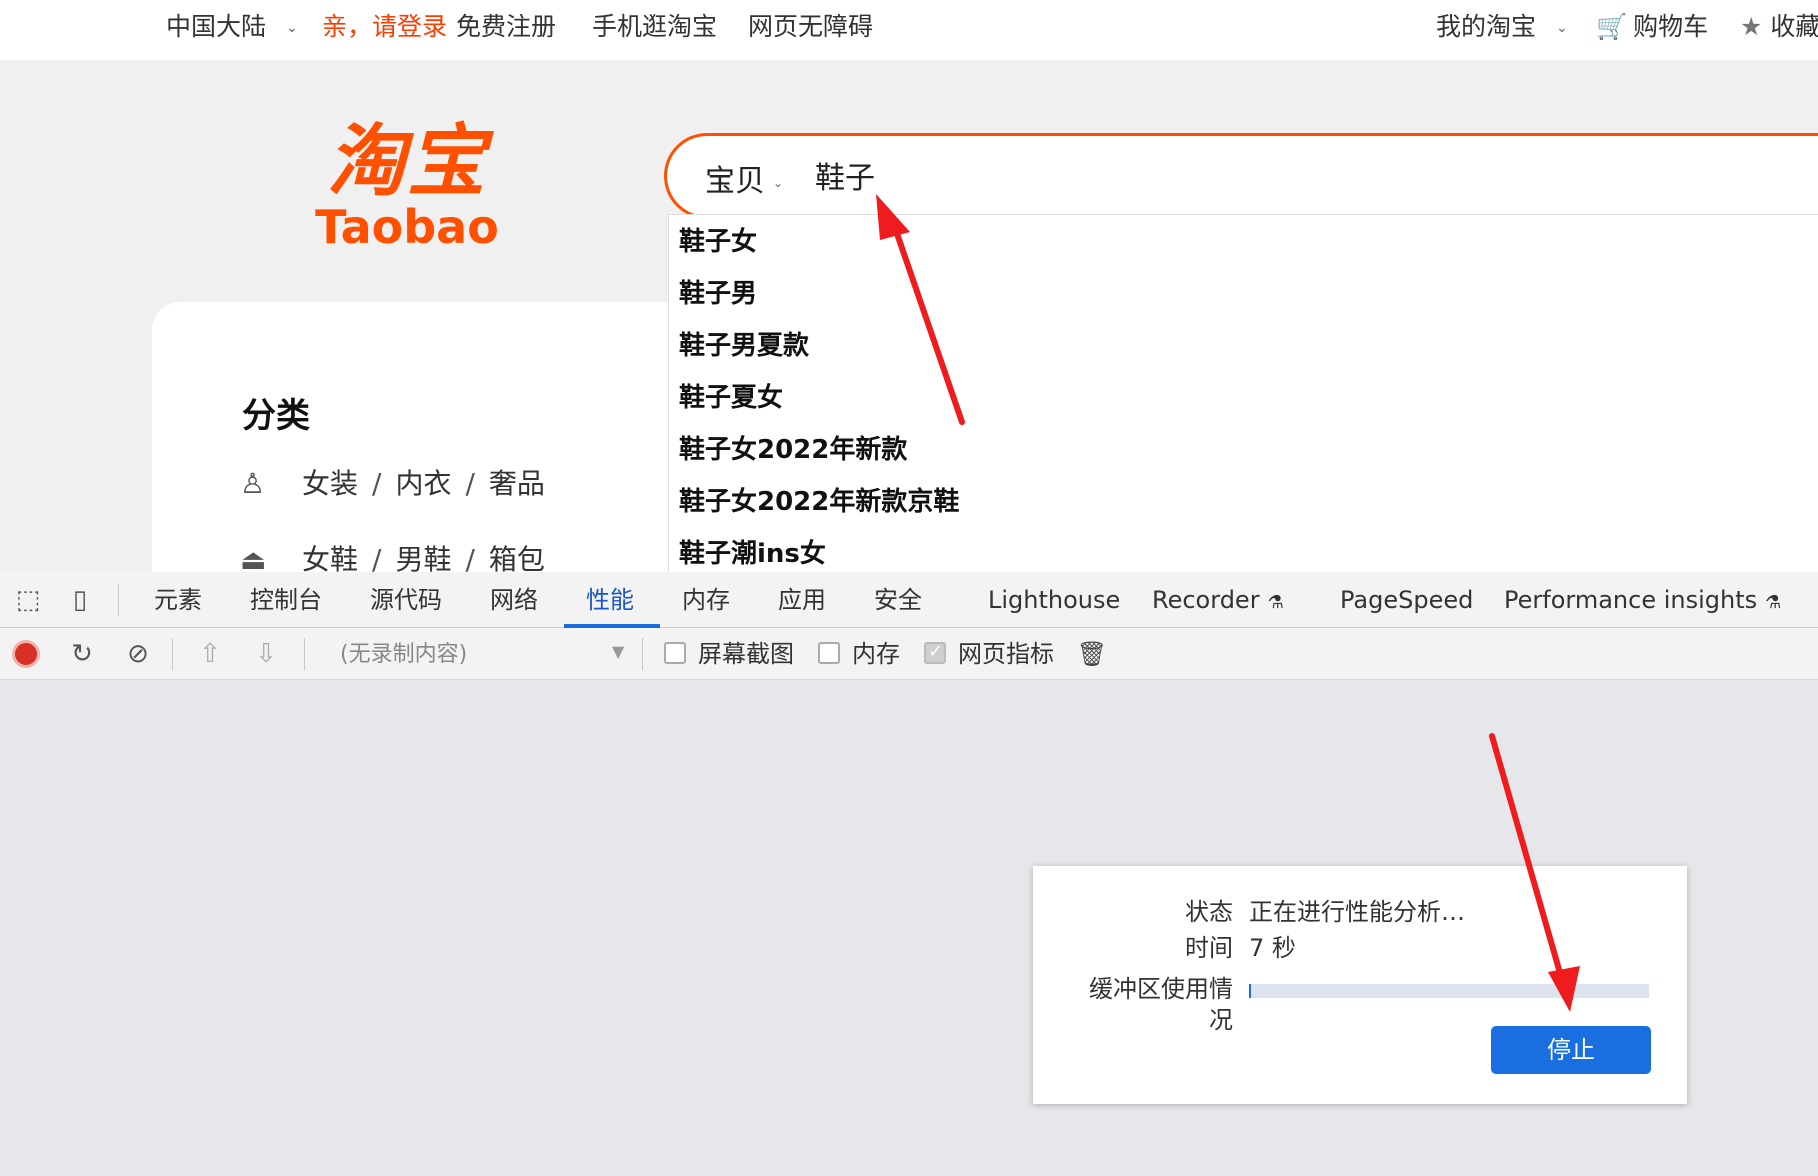  What do you see at coordinates (802, 600) in the screenshot?
I see `tab-application: 应用` at bounding box center [802, 600].